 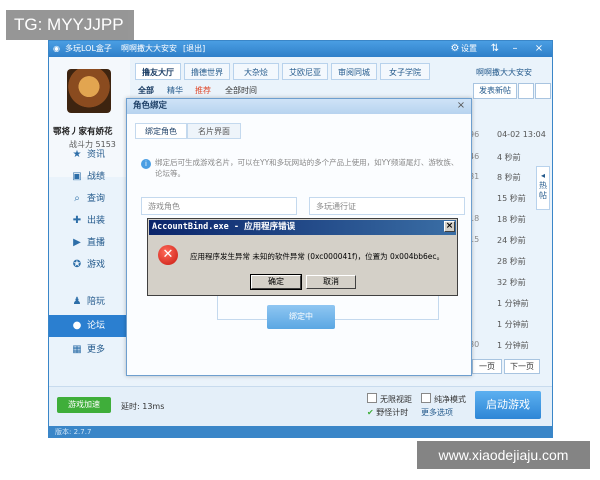 I want to click on game-accel-button: 游戏加速, so click(x=84, y=405).